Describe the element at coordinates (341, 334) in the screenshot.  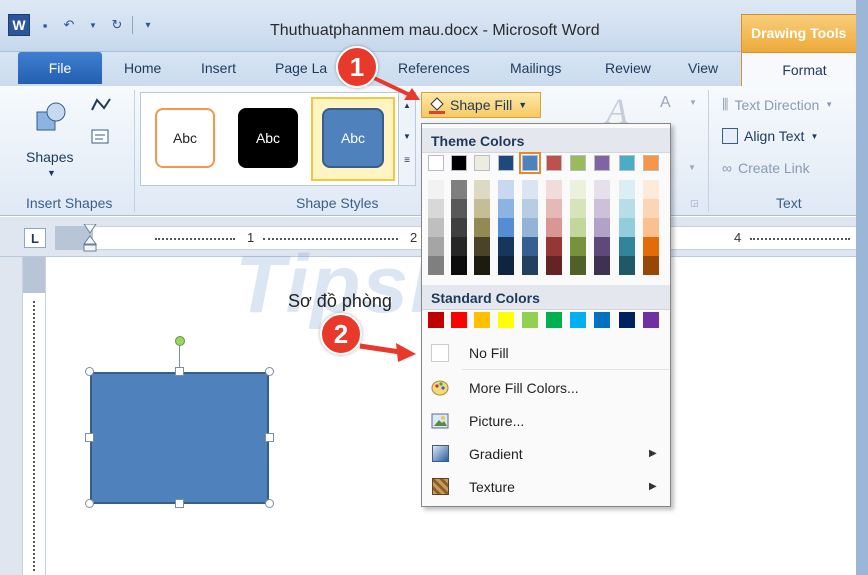
I see `step-badge-2: 2` at that location.